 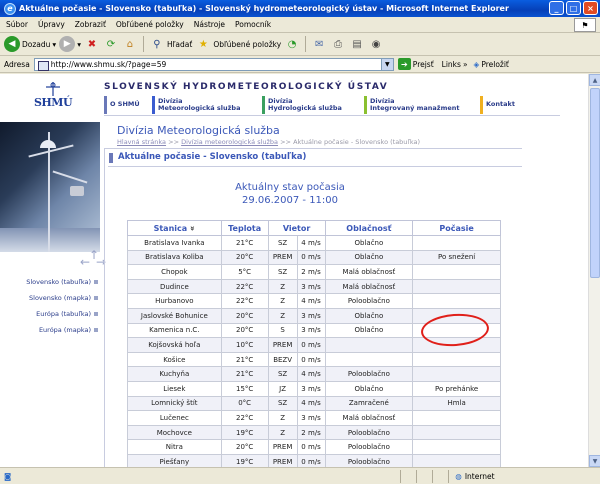 I want to click on scroll-thumb, so click(x=595, y=183).